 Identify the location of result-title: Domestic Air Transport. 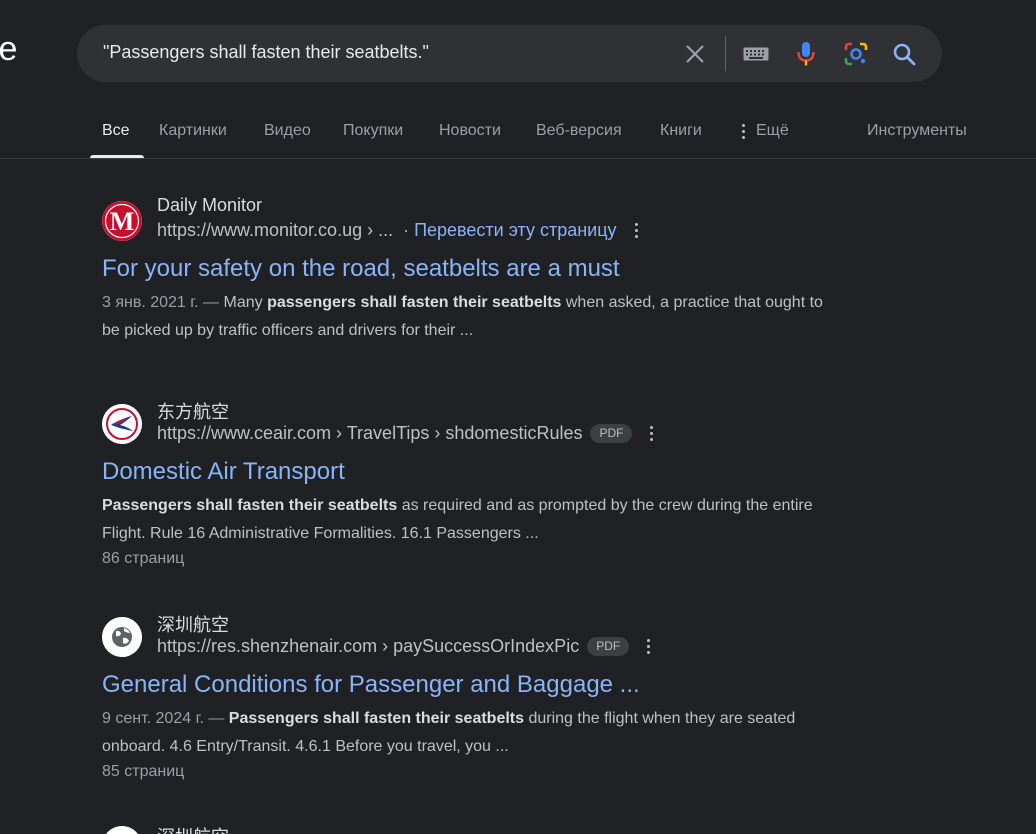
(223, 472).